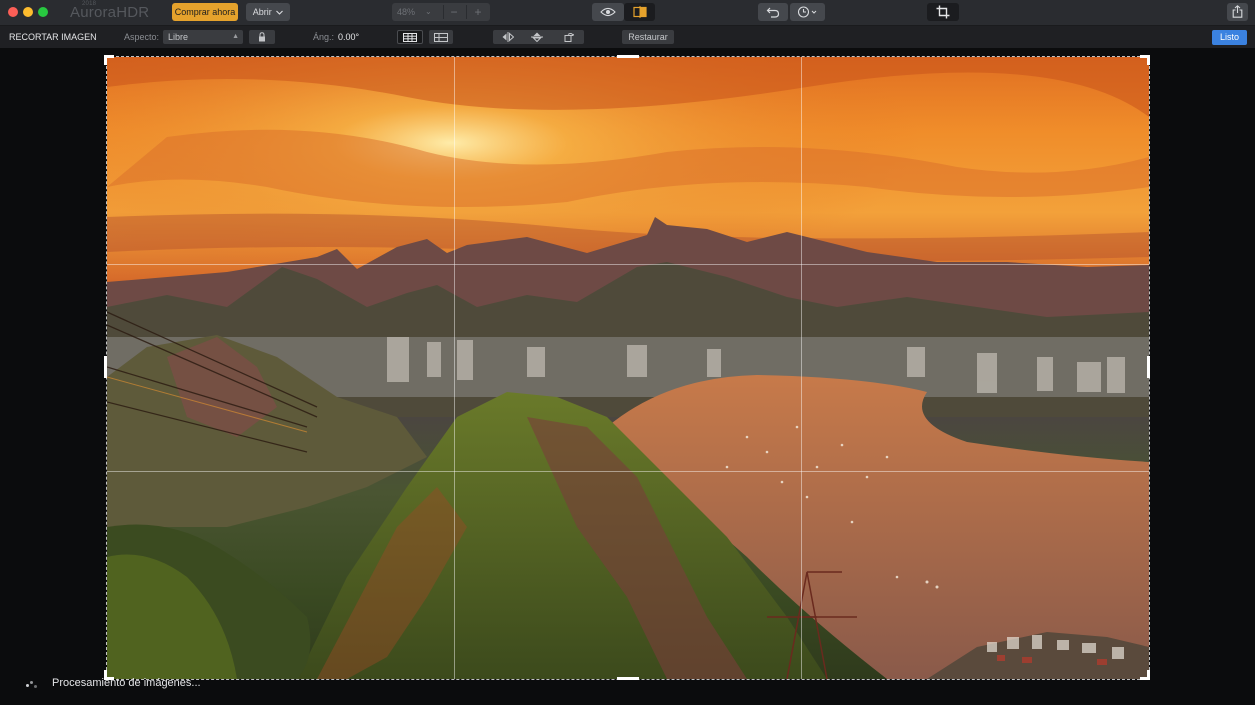  What do you see at coordinates (406, 12) in the screenshot?
I see `zoom-value: 48%` at bounding box center [406, 12].